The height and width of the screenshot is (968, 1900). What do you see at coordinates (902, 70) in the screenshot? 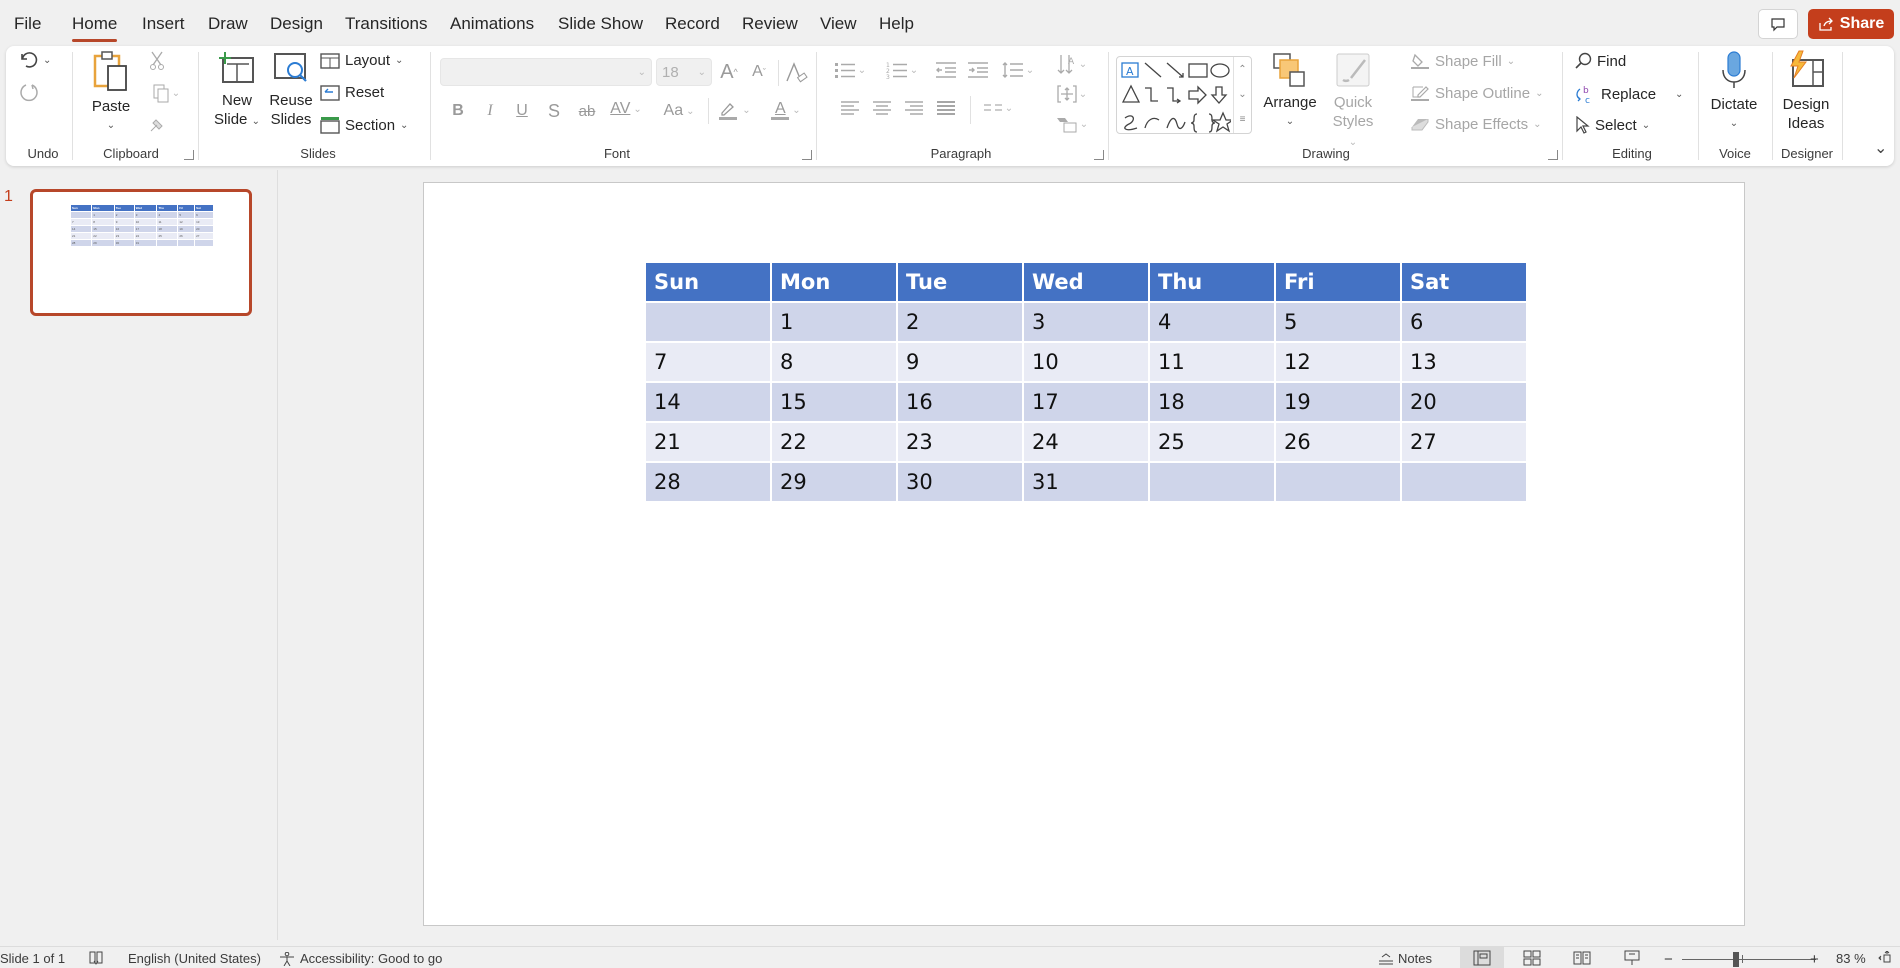
I see `numbering-button: 1 2 3 ⌄` at bounding box center [902, 70].